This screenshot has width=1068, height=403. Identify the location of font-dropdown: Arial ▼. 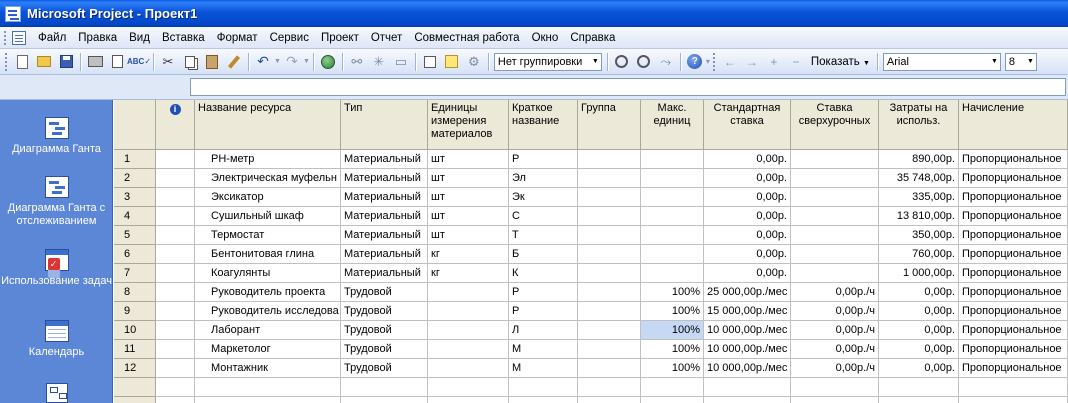
(941, 61).